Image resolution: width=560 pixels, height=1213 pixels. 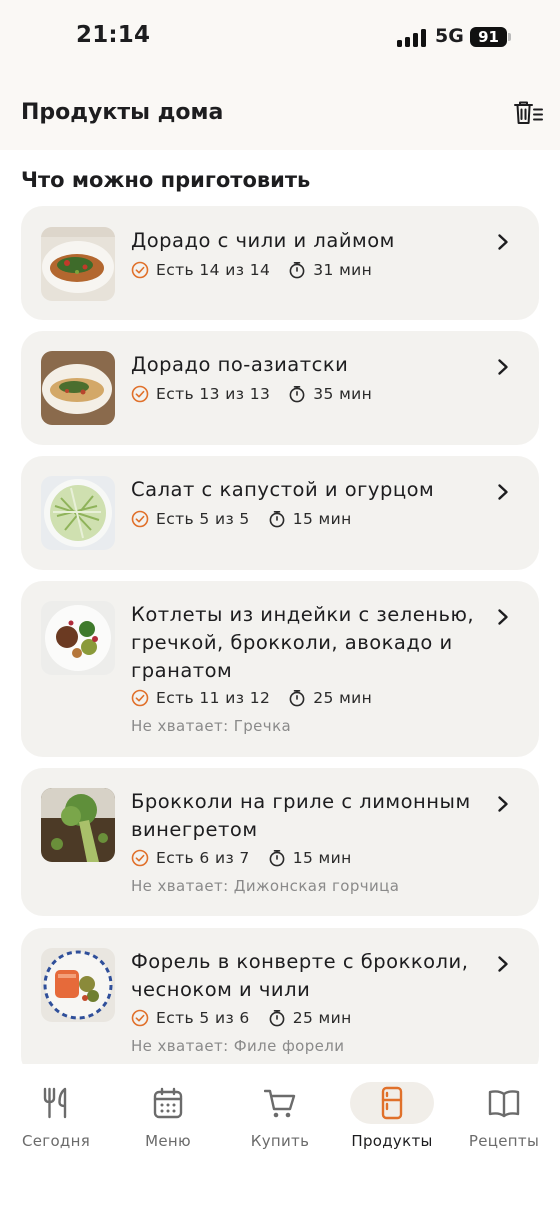 I want to click on recipe-meta: Есть 5 из 6 25 мин, so click(x=241, y=1018).